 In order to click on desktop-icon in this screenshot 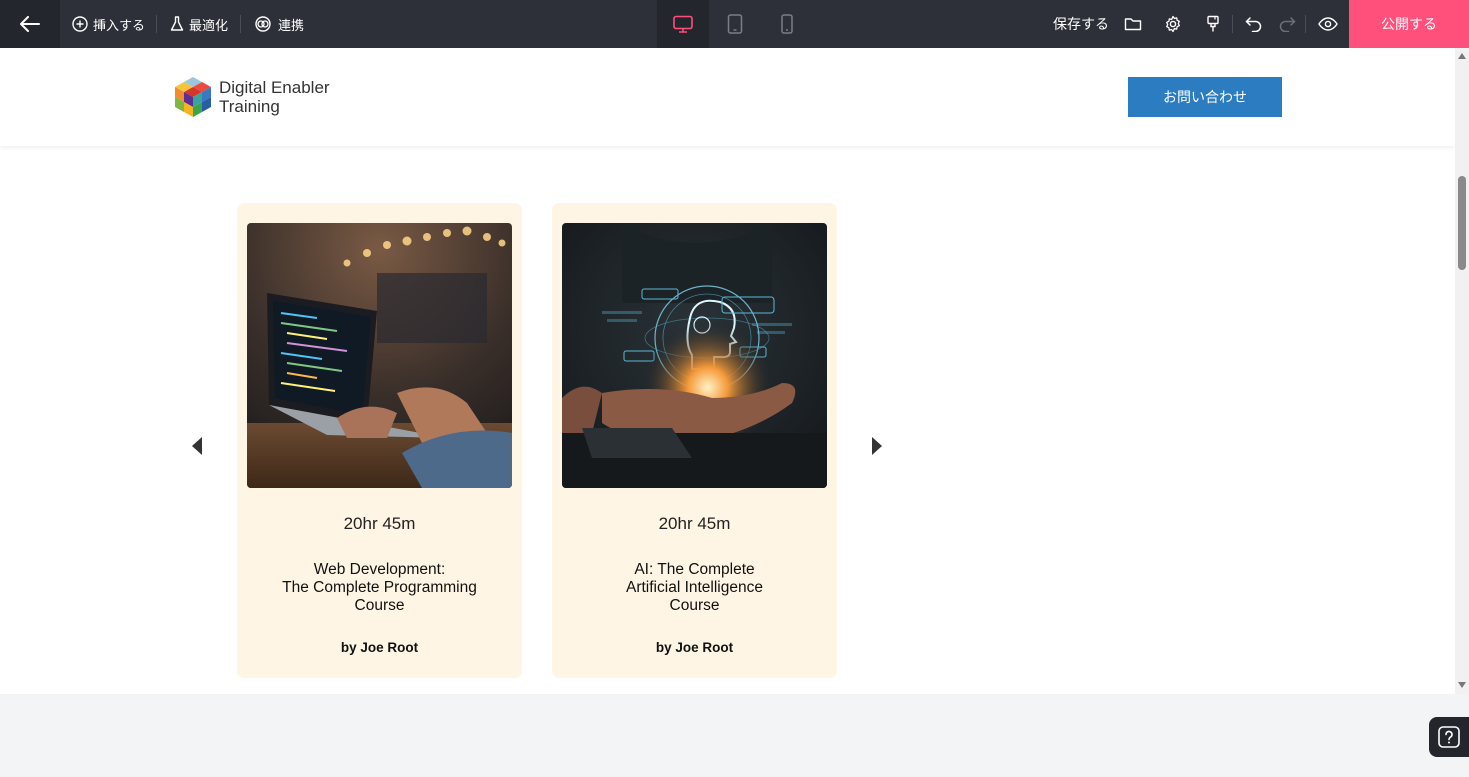, I will do `click(683, 24)`.